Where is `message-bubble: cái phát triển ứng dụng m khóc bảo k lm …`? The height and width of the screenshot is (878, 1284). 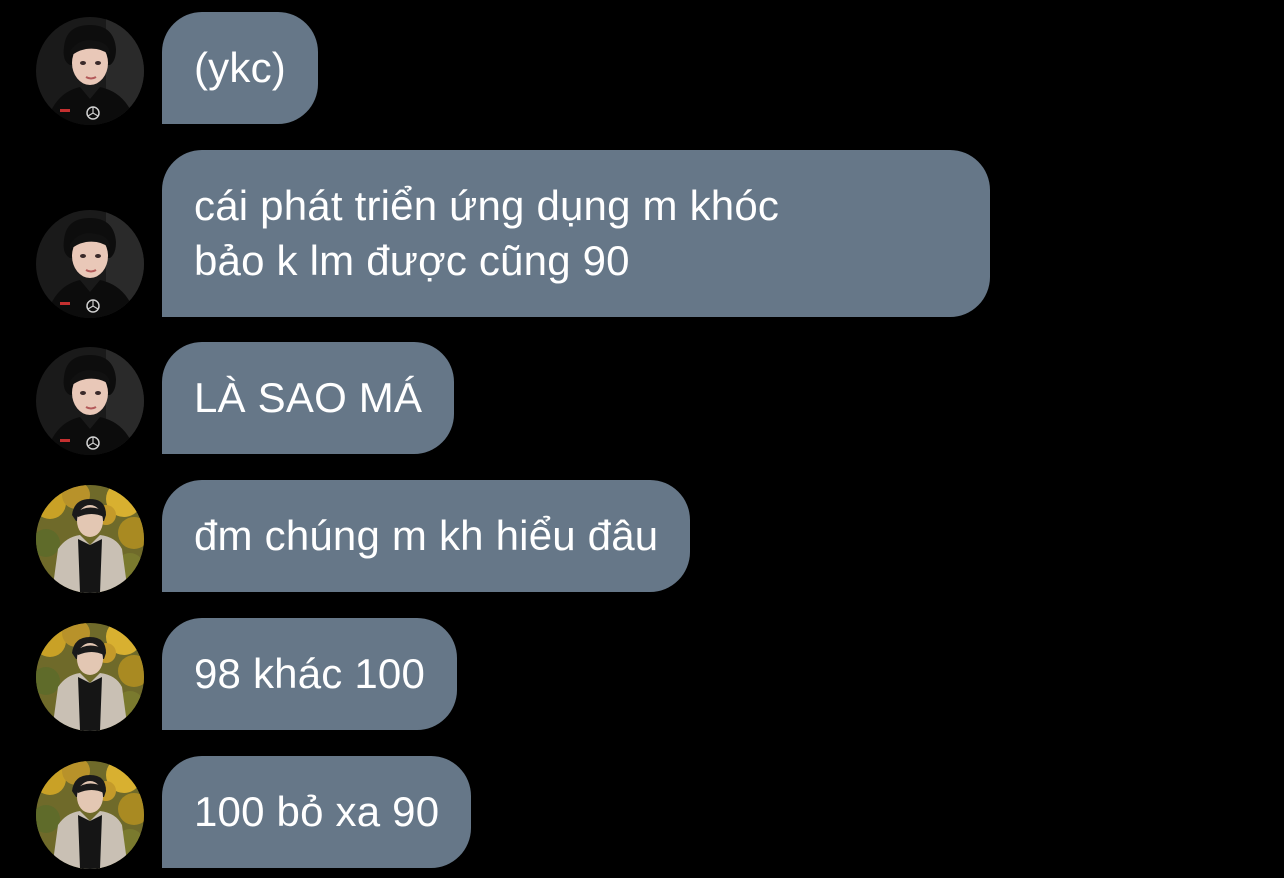
message-bubble: cái phát triển ứng dụng m khóc bảo k lm … is located at coordinates (576, 233).